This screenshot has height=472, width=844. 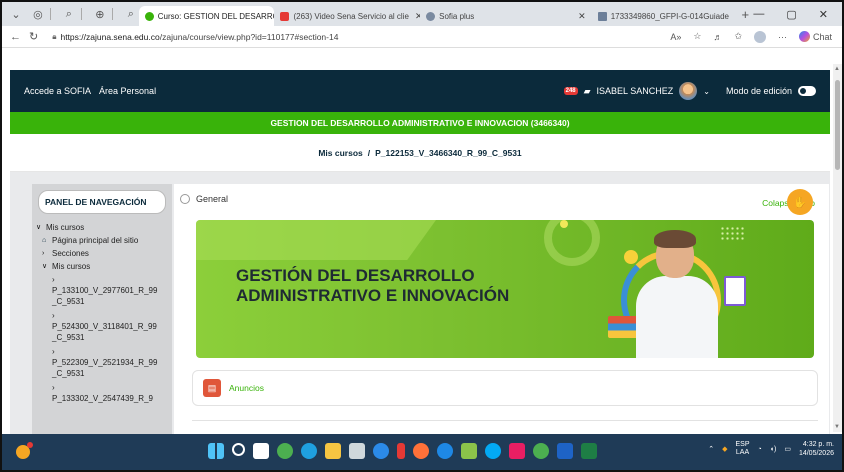 I want to click on language-bottom: LAA, so click(x=742, y=452).